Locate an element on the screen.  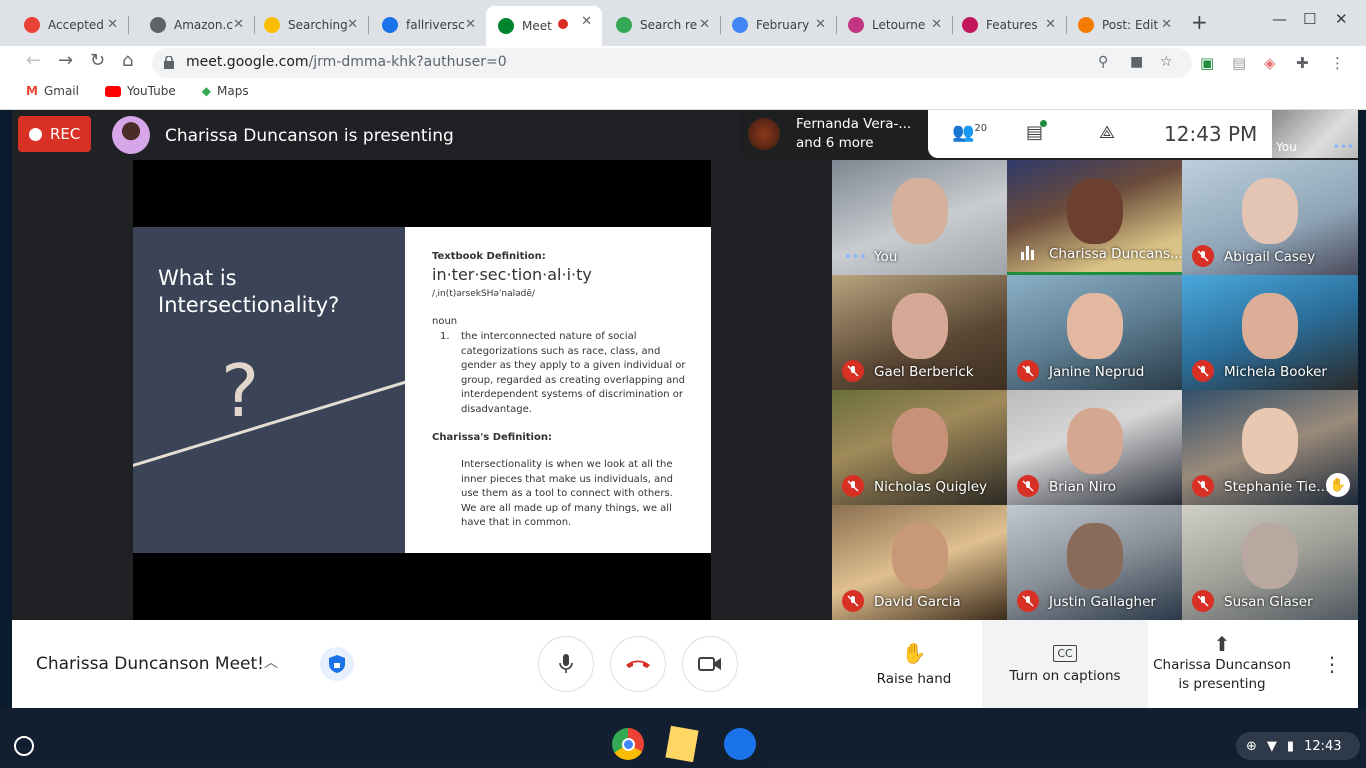
system-tray: ⊕ ▼ ▮ 12:43 is located at coordinates (1298, 746).